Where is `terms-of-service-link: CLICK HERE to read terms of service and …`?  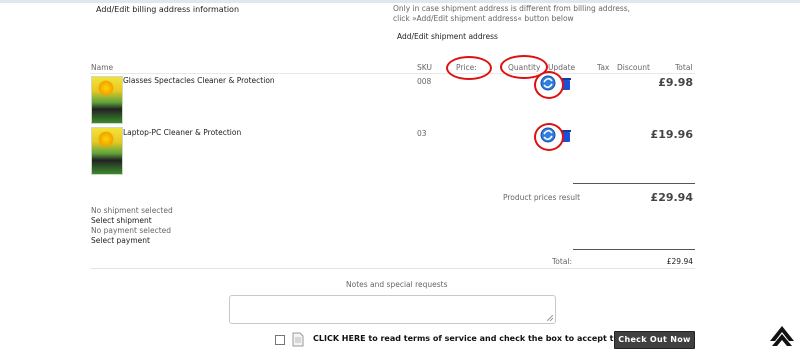
terms-of-service-link: CLICK HERE to read terms of service and … is located at coordinates (474, 338).